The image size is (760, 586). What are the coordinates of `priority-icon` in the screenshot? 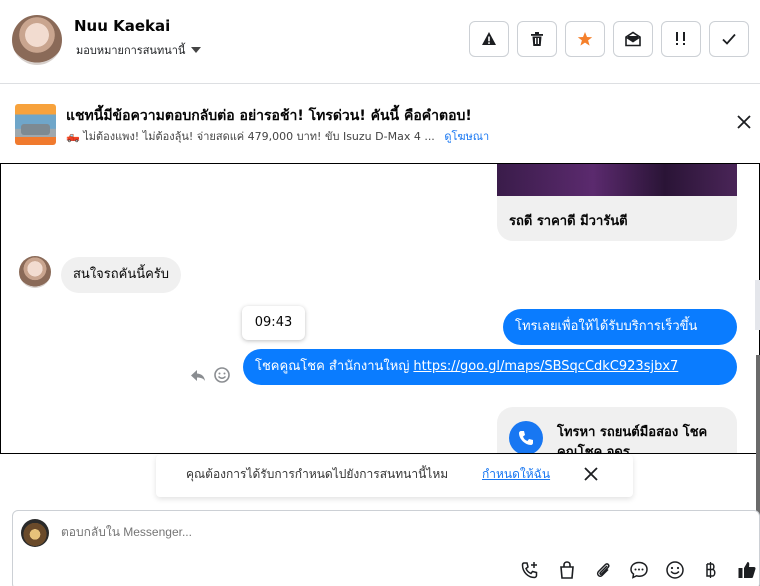 It's located at (681, 39).